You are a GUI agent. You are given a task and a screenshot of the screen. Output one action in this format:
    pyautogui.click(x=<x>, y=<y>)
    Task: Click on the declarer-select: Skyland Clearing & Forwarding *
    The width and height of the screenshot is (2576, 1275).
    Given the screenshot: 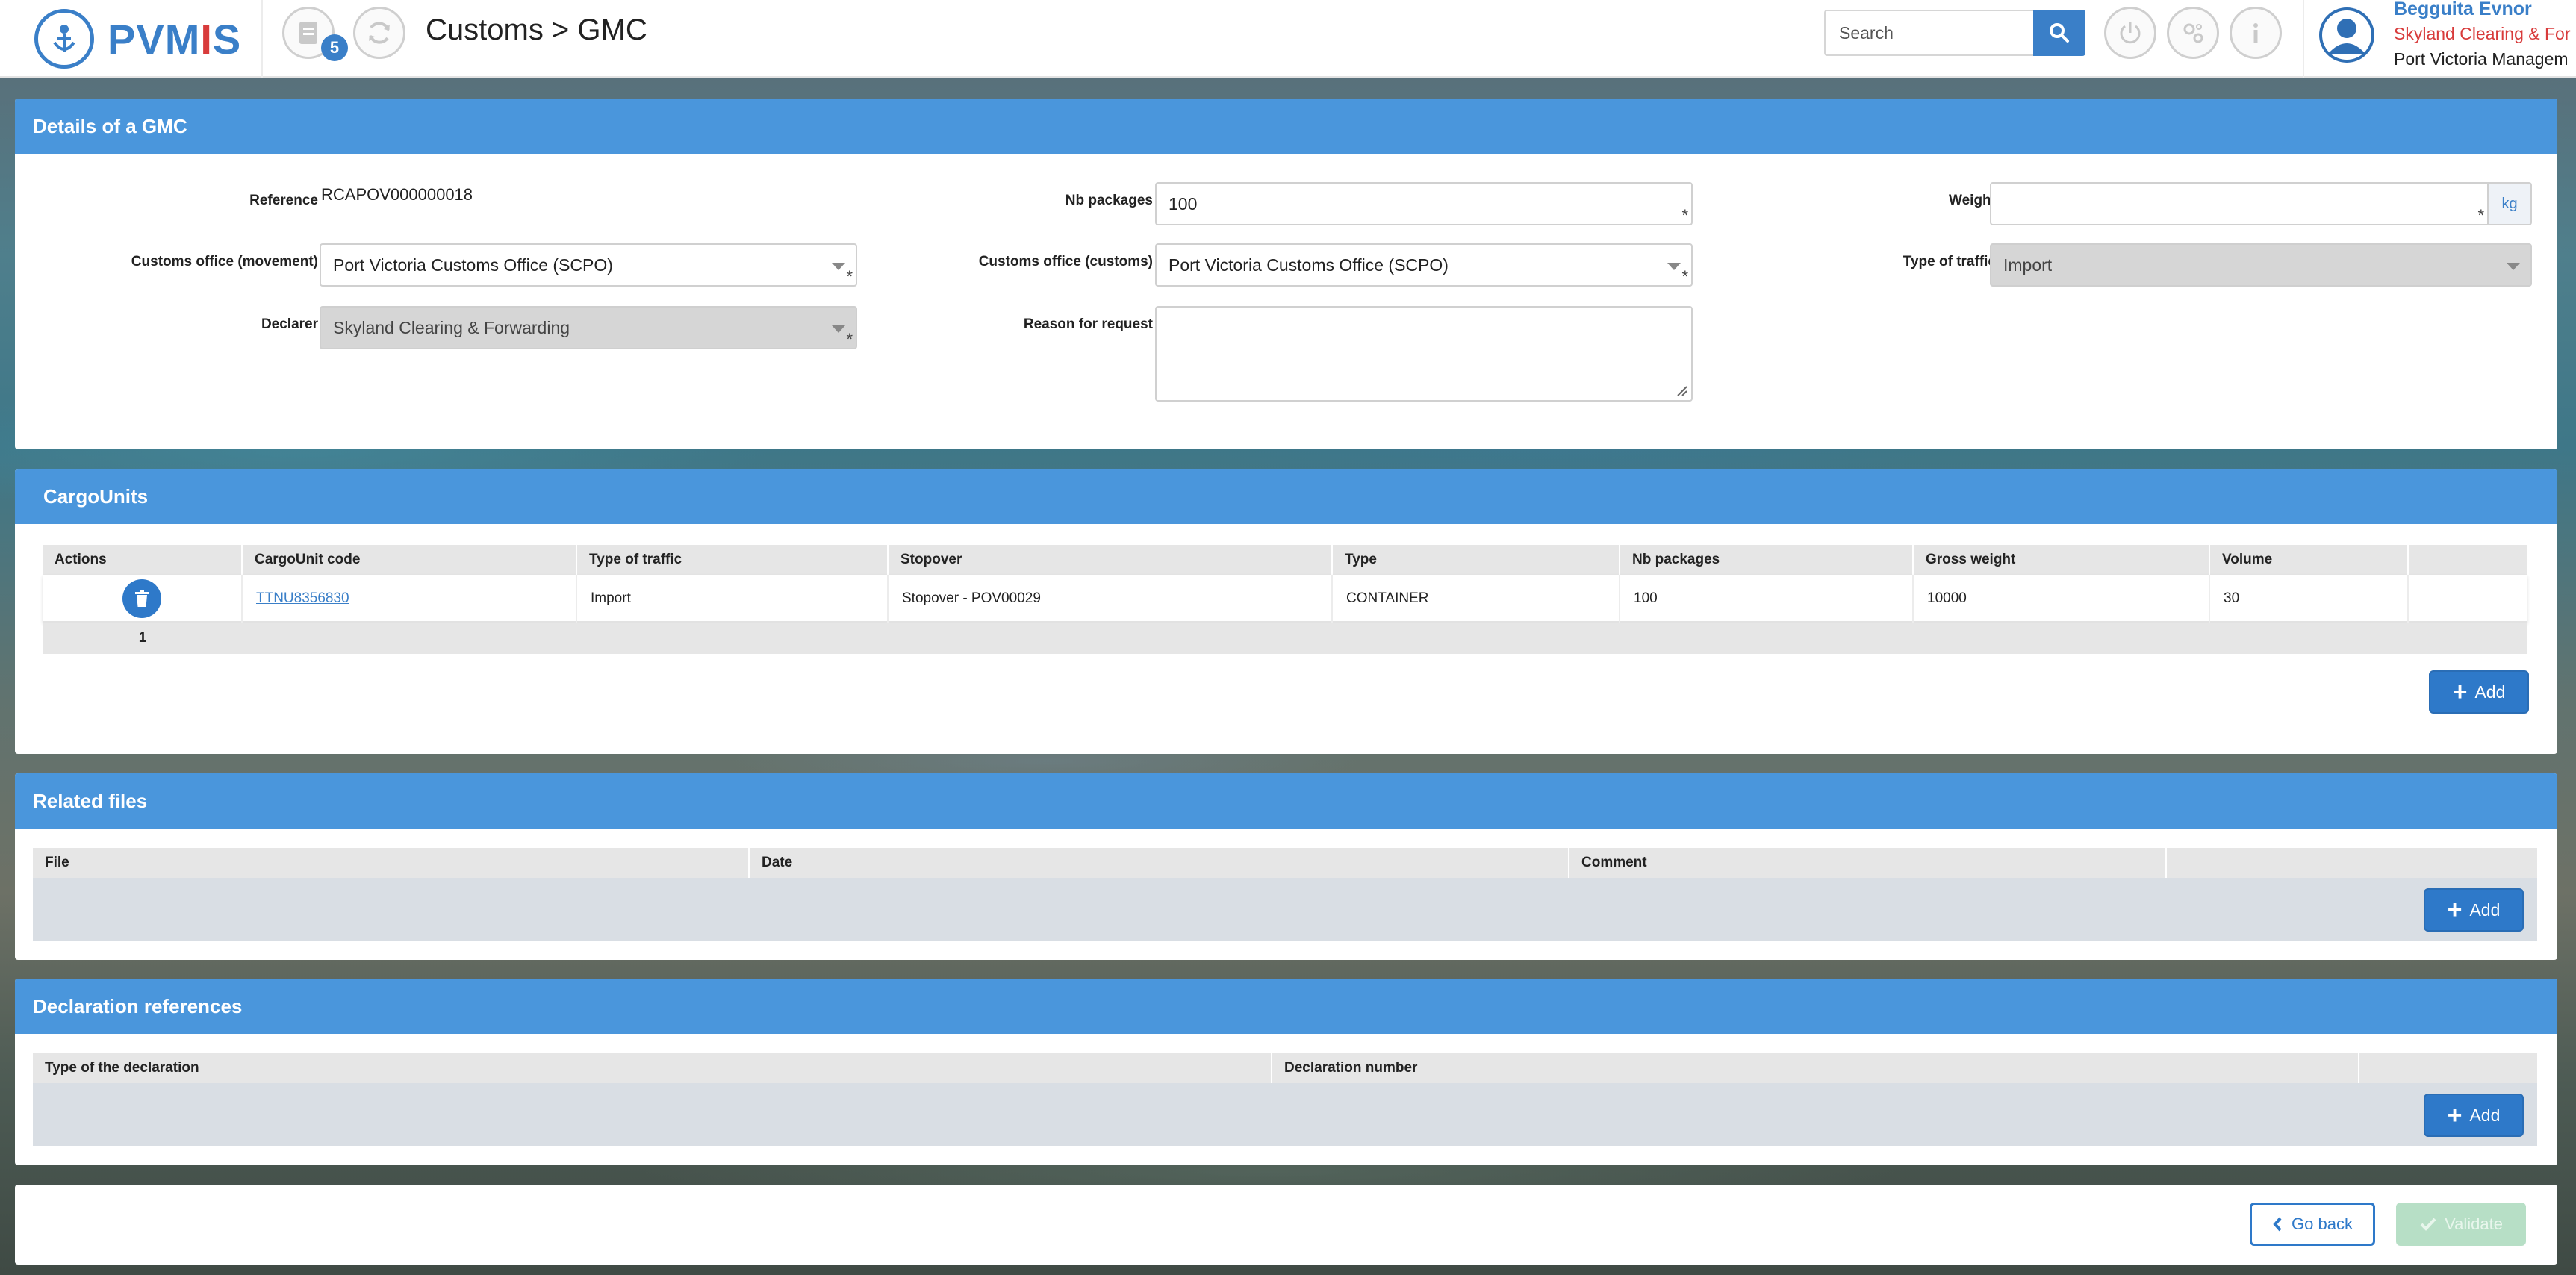 What is the action you would take?
    pyautogui.click(x=588, y=327)
    